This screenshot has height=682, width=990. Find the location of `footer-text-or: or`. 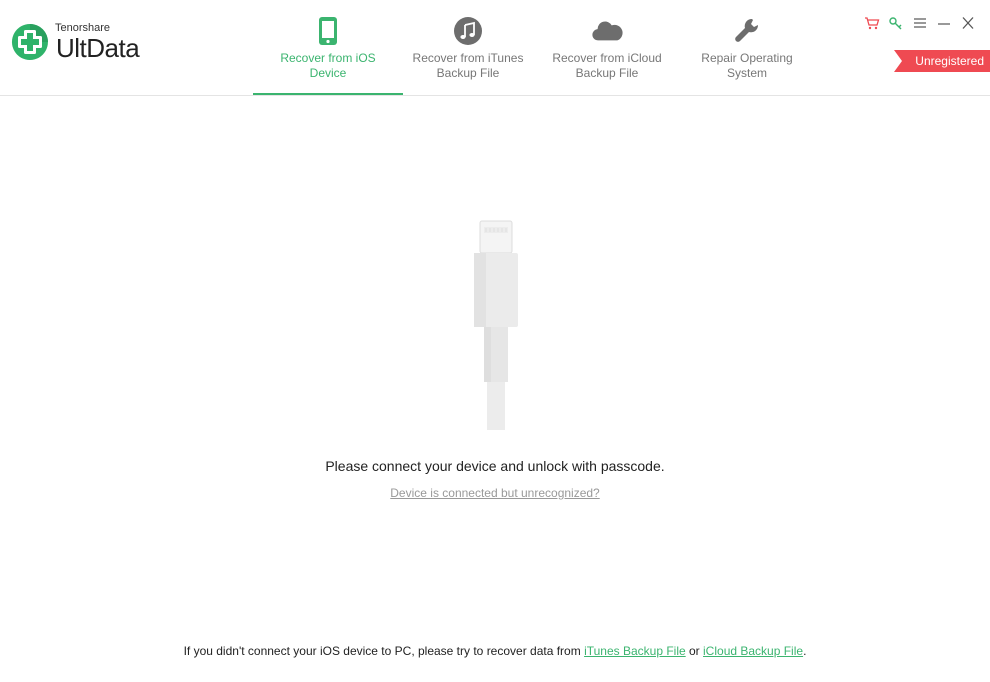

footer-text-or: or is located at coordinates (694, 651).